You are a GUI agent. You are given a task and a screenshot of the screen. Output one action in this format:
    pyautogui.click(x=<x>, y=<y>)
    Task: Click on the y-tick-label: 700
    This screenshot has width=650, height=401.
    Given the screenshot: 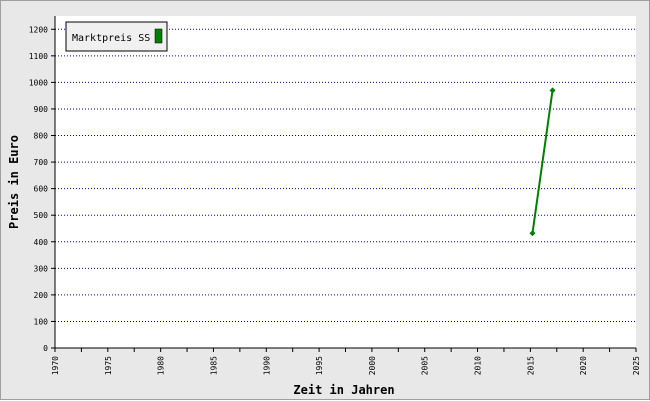 What is the action you would take?
    pyautogui.click(x=41, y=162)
    